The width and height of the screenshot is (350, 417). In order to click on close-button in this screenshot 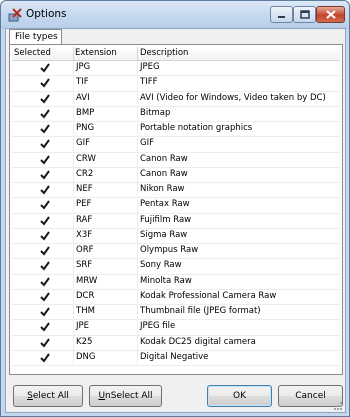, I will do `click(330, 14)`.